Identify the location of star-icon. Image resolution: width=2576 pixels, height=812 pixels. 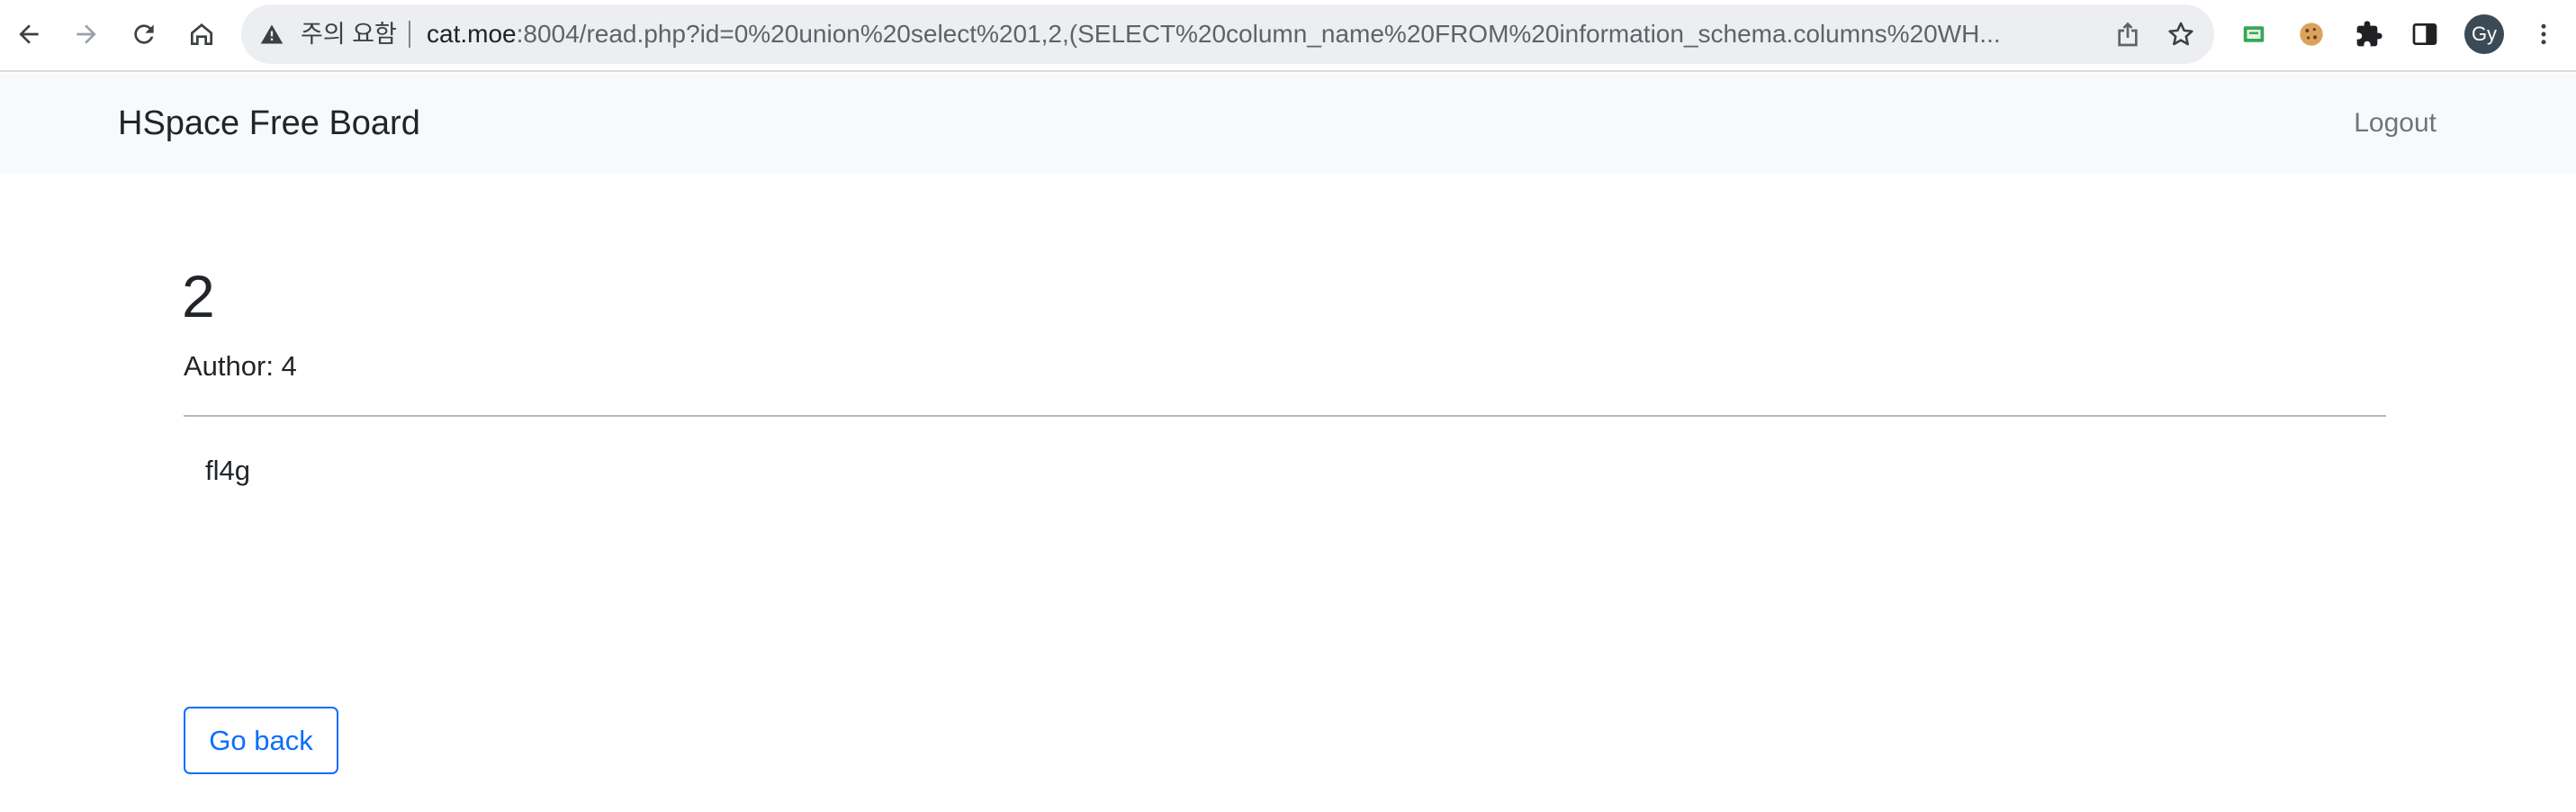
(2181, 34).